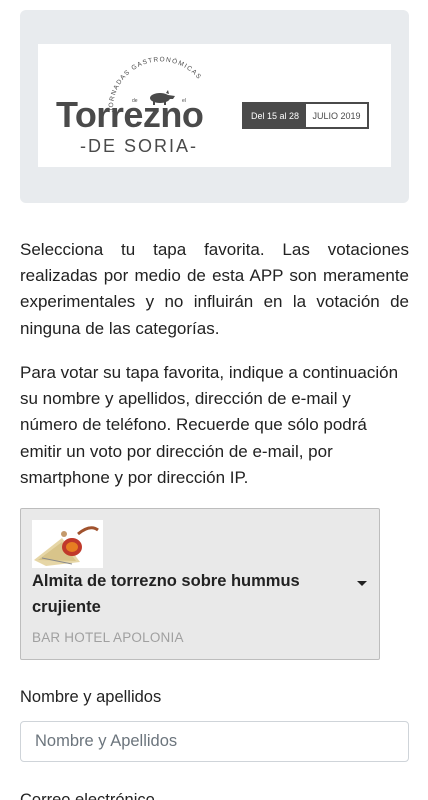  I want to click on tapa-photo-icon, so click(67, 544).